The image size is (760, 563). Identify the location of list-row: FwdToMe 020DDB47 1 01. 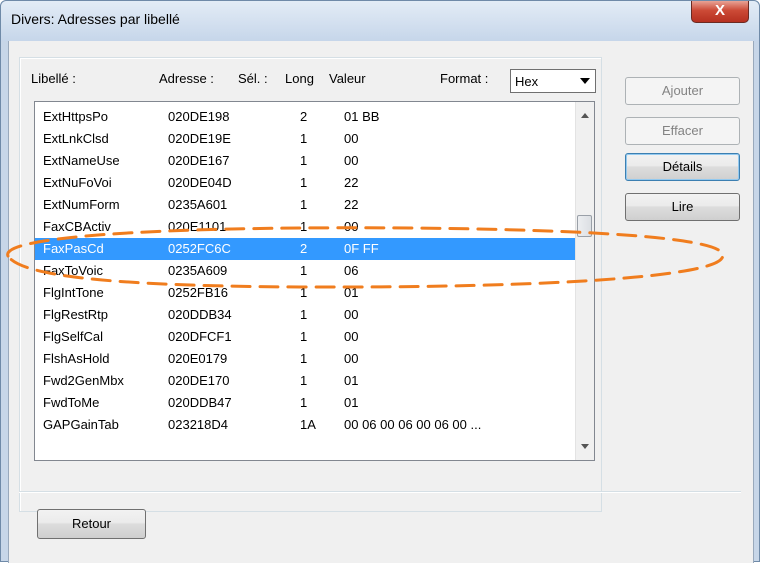
(305, 403).